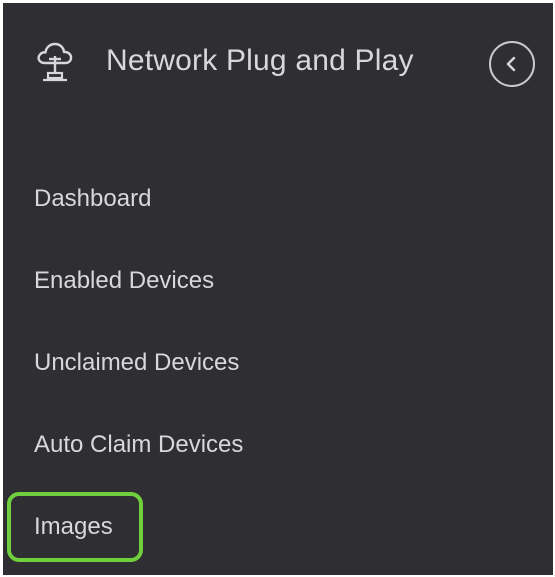 Image resolution: width=555 pixels, height=577 pixels. I want to click on nav-item-auto-claim-devices: Auto Claim Devices, so click(138, 445).